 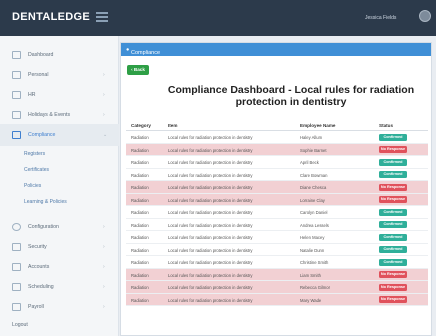 What do you see at coordinates (380, 18) in the screenshot?
I see `user-name: Jessica Fields` at bounding box center [380, 18].